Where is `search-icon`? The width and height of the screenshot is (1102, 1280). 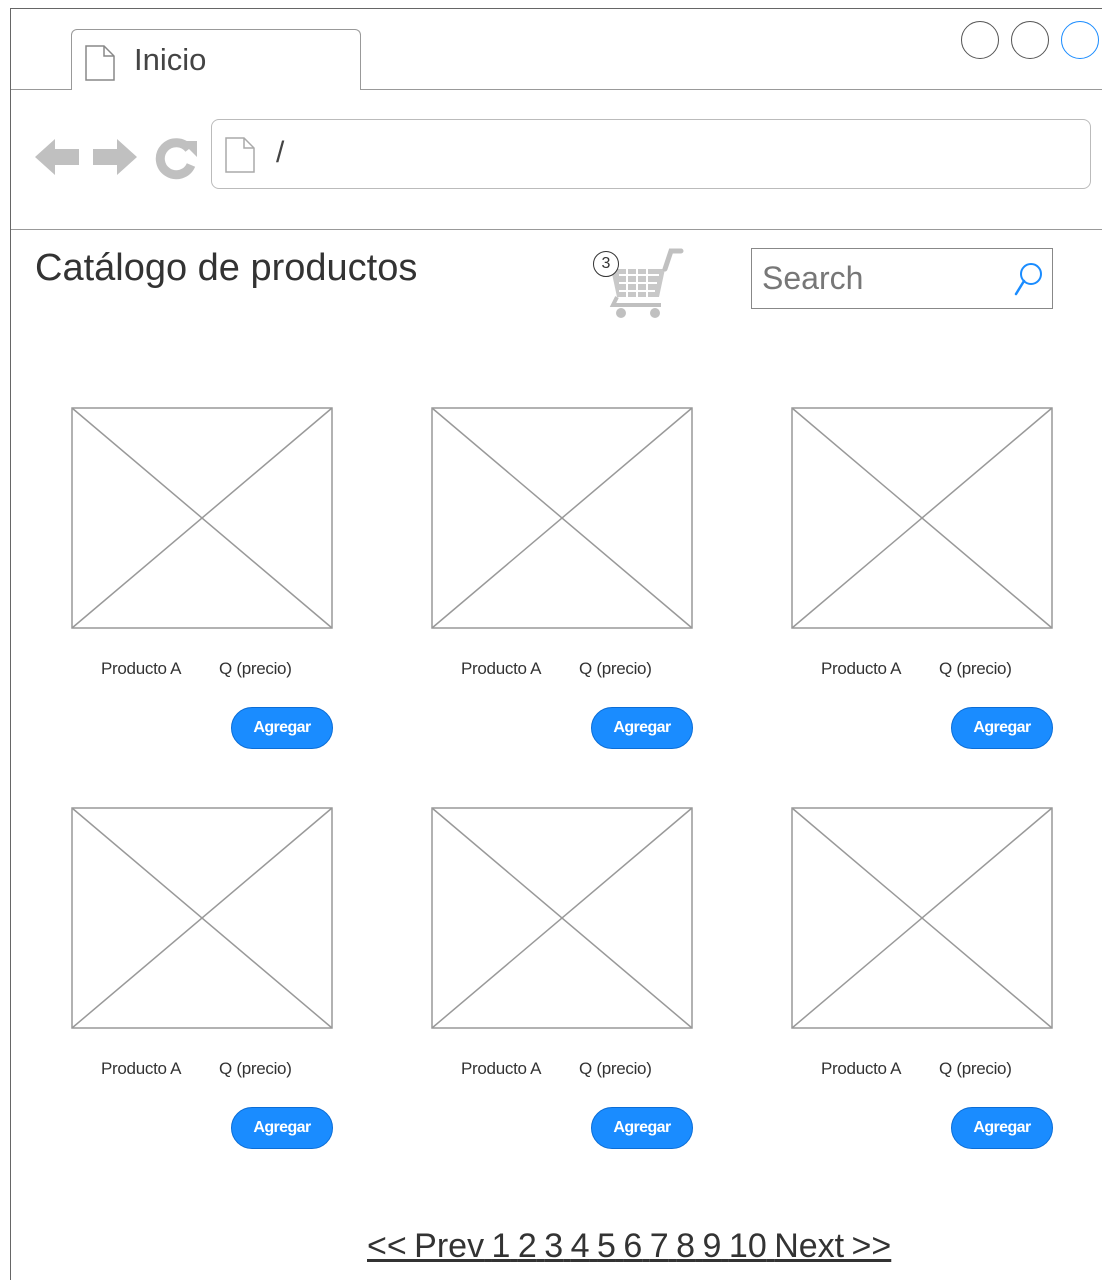 search-icon is located at coordinates (1029, 279).